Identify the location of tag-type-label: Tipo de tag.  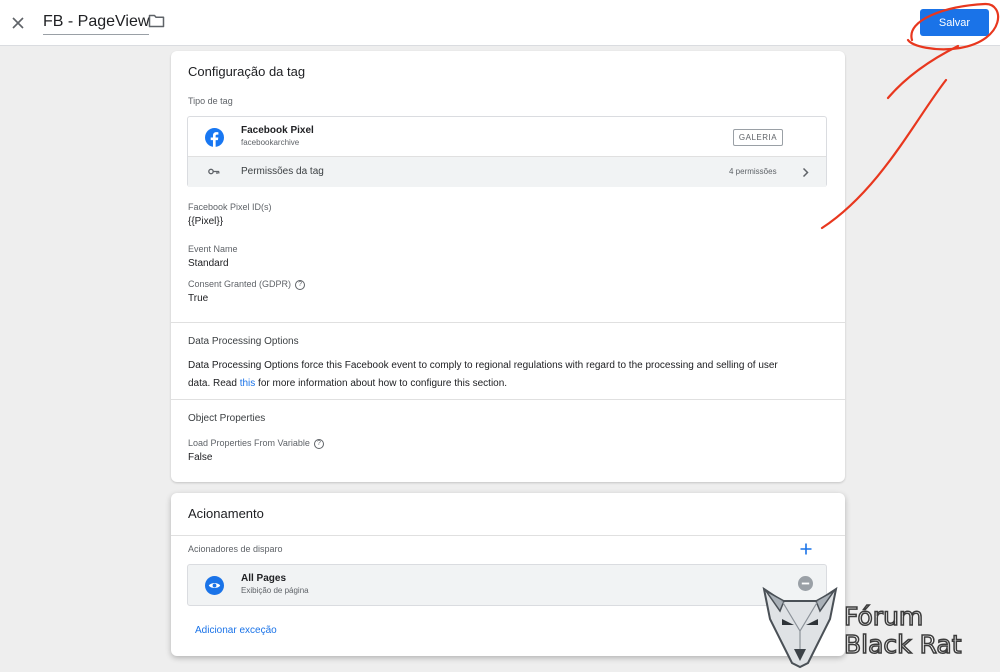
(210, 101).